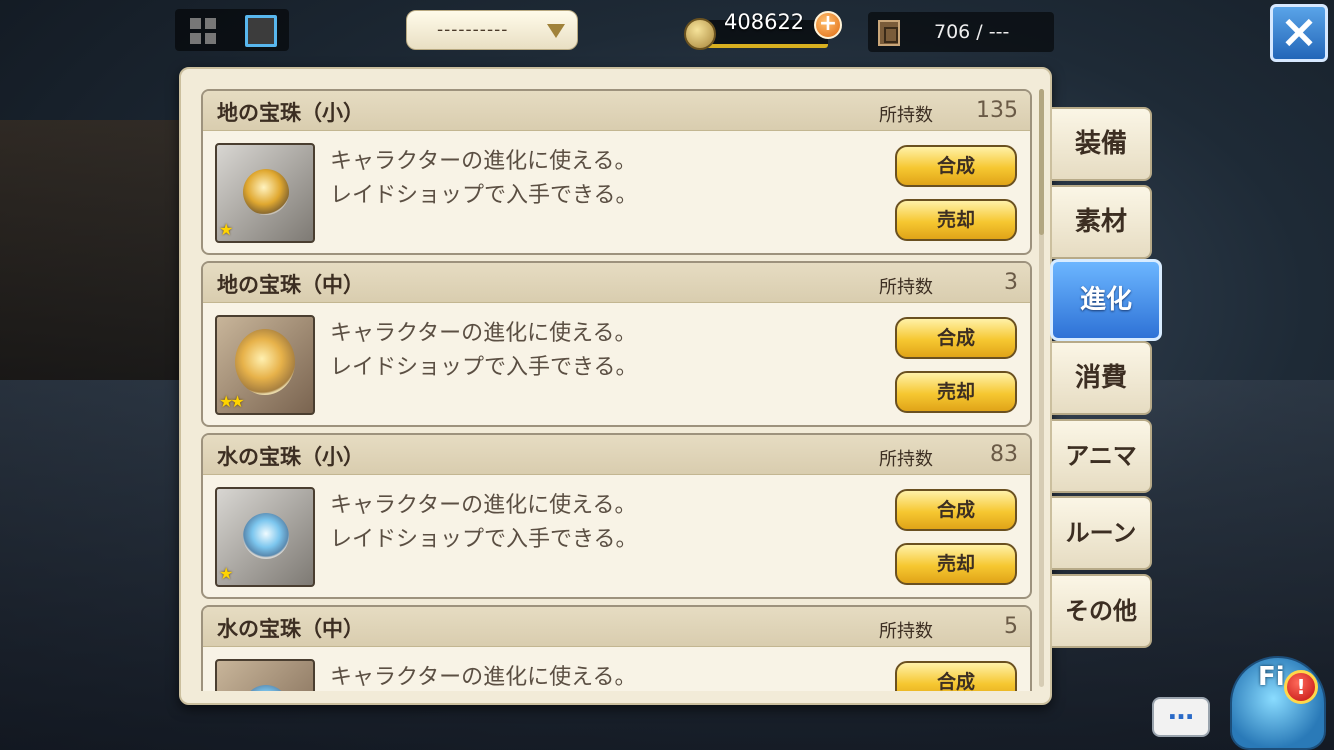 The width and height of the screenshot is (1334, 750). I want to click on tab-other: その他, so click(1102, 611).